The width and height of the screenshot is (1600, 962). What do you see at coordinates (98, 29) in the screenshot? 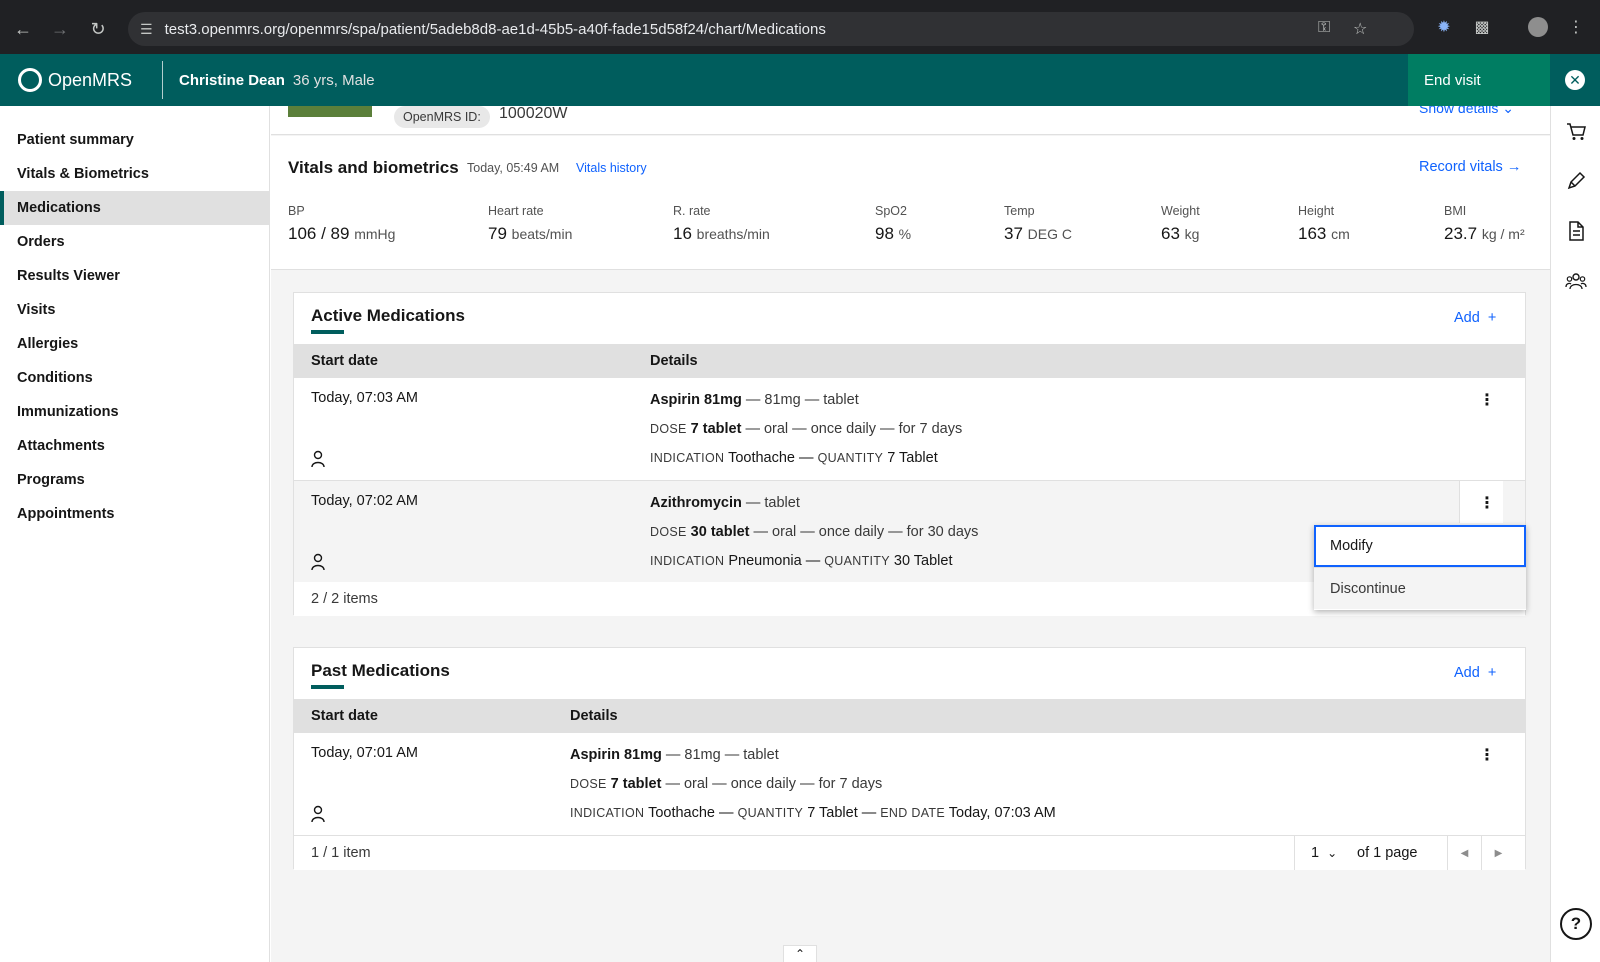
I see `reload-icon: ↻` at bounding box center [98, 29].